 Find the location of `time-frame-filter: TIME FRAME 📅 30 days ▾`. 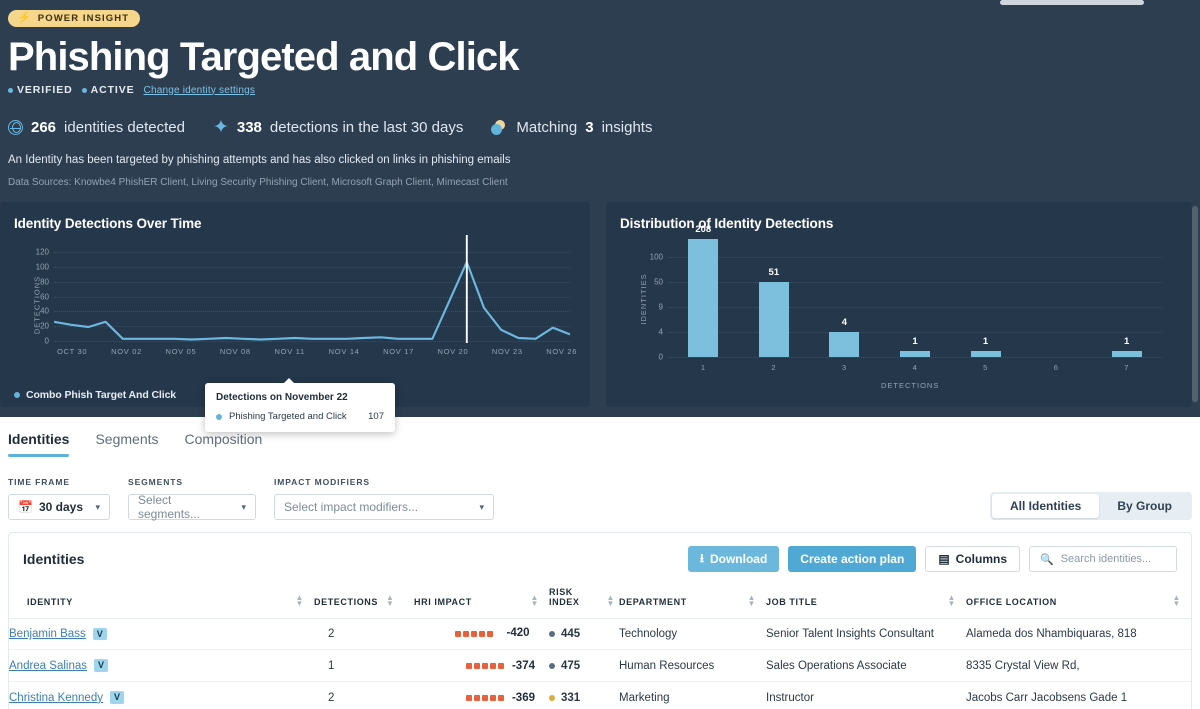

time-frame-filter: TIME FRAME 📅 30 days ▾ is located at coordinates (59, 498).